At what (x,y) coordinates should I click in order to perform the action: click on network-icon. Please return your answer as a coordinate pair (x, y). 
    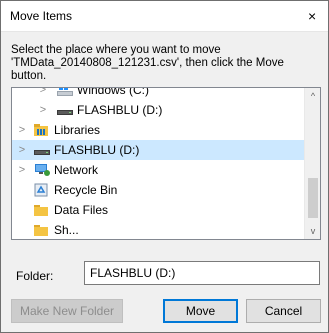
    Looking at the image, I should click on (41, 170).